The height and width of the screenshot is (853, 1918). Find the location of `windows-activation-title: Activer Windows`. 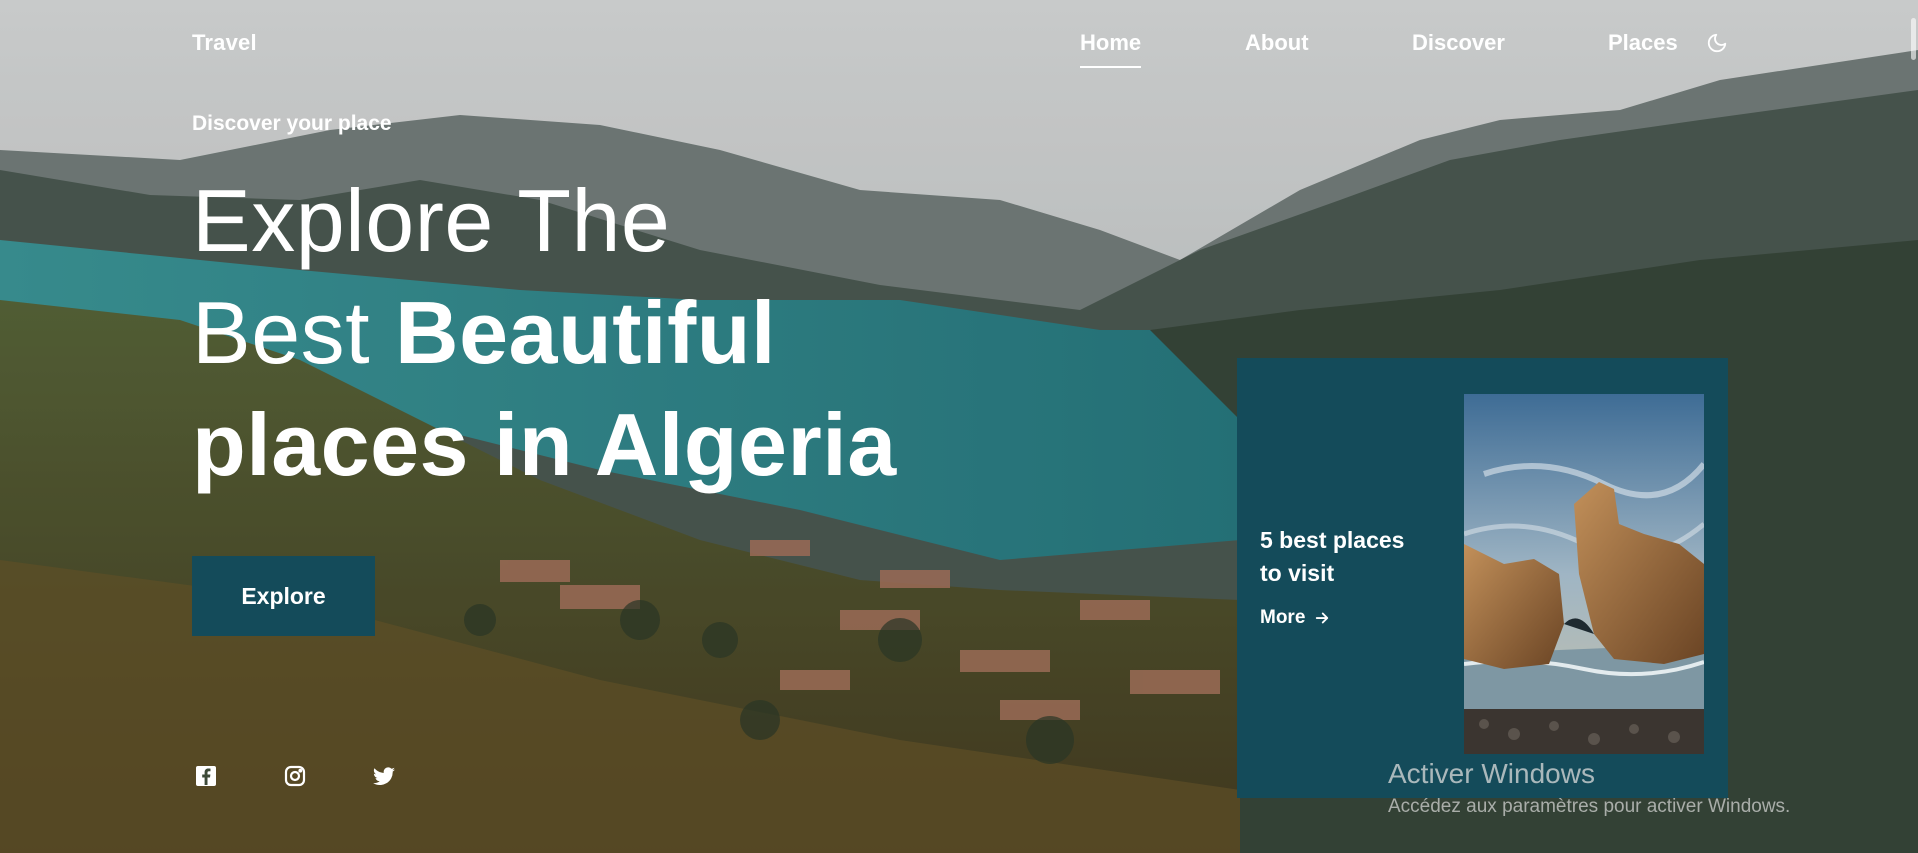

windows-activation-title: Activer Windows is located at coordinates (1491, 773).